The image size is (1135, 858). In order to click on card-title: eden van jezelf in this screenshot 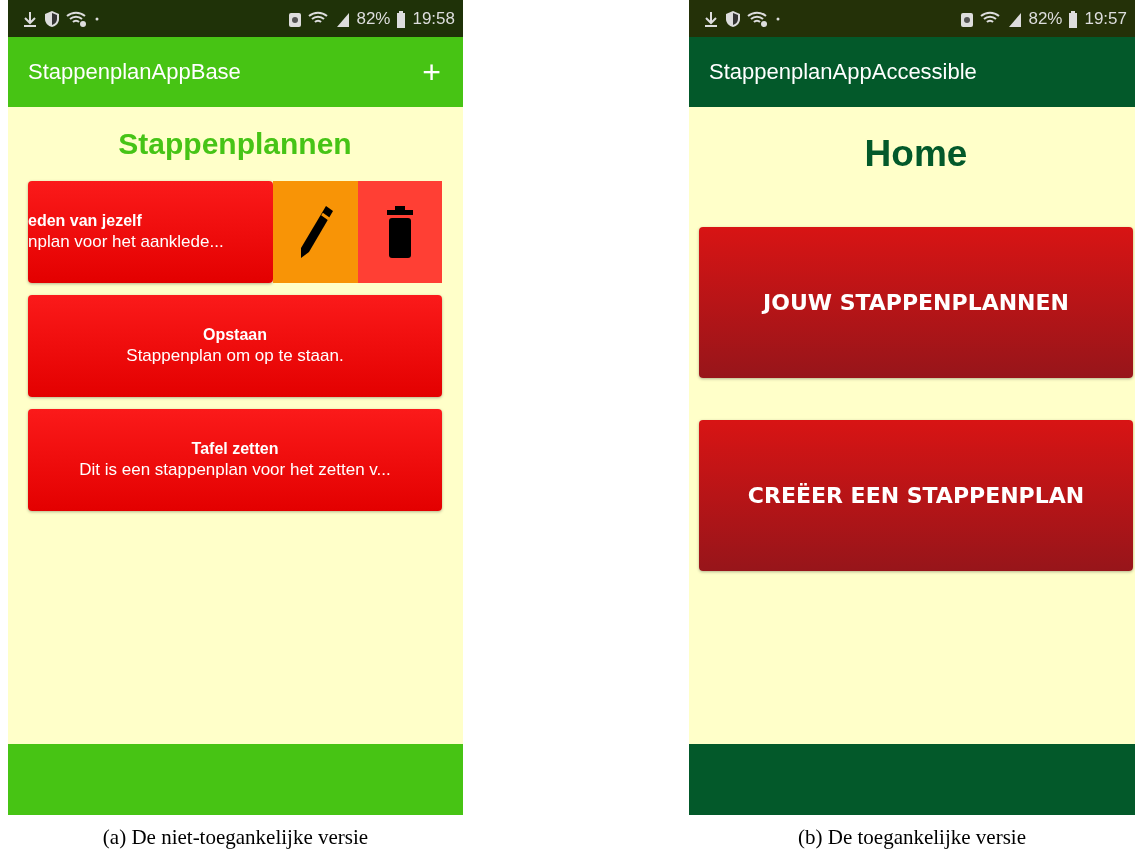, I will do `click(85, 221)`.